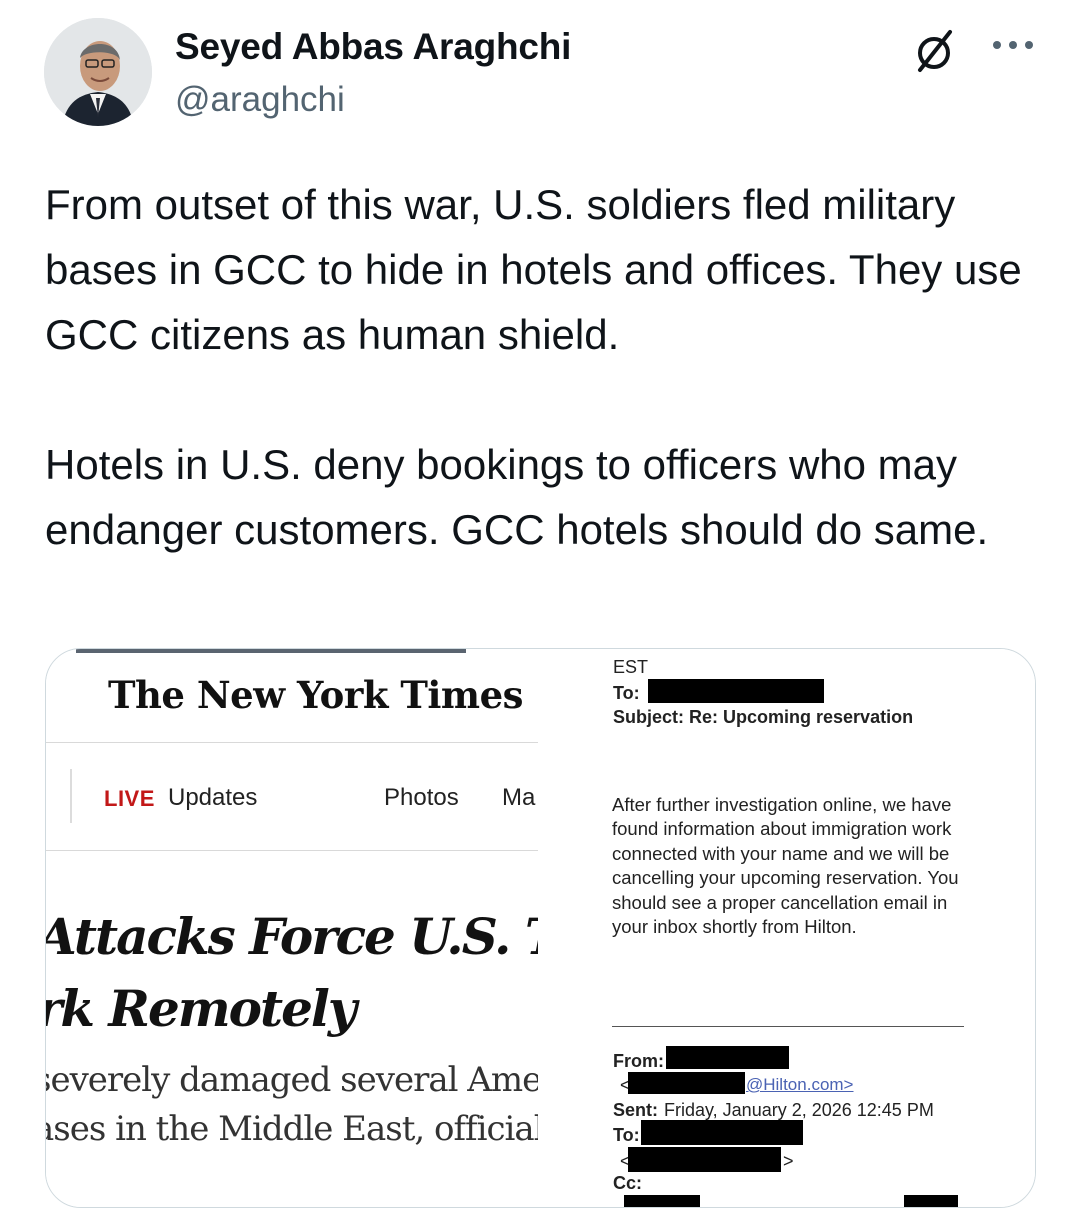 This screenshot has height=1229, width=1080. What do you see at coordinates (421, 797) in the screenshot?
I see `nyt-photos-label: Photos` at bounding box center [421, 797].